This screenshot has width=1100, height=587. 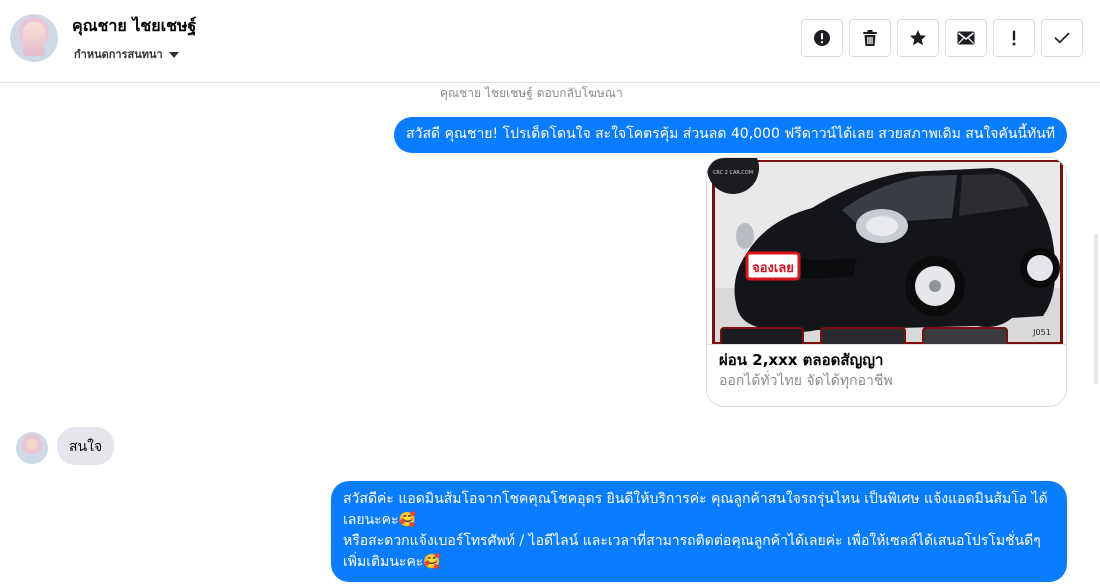 I want to click on assign-conversation-label: กำหนดการสนทนา, so click(x=118, y=54).